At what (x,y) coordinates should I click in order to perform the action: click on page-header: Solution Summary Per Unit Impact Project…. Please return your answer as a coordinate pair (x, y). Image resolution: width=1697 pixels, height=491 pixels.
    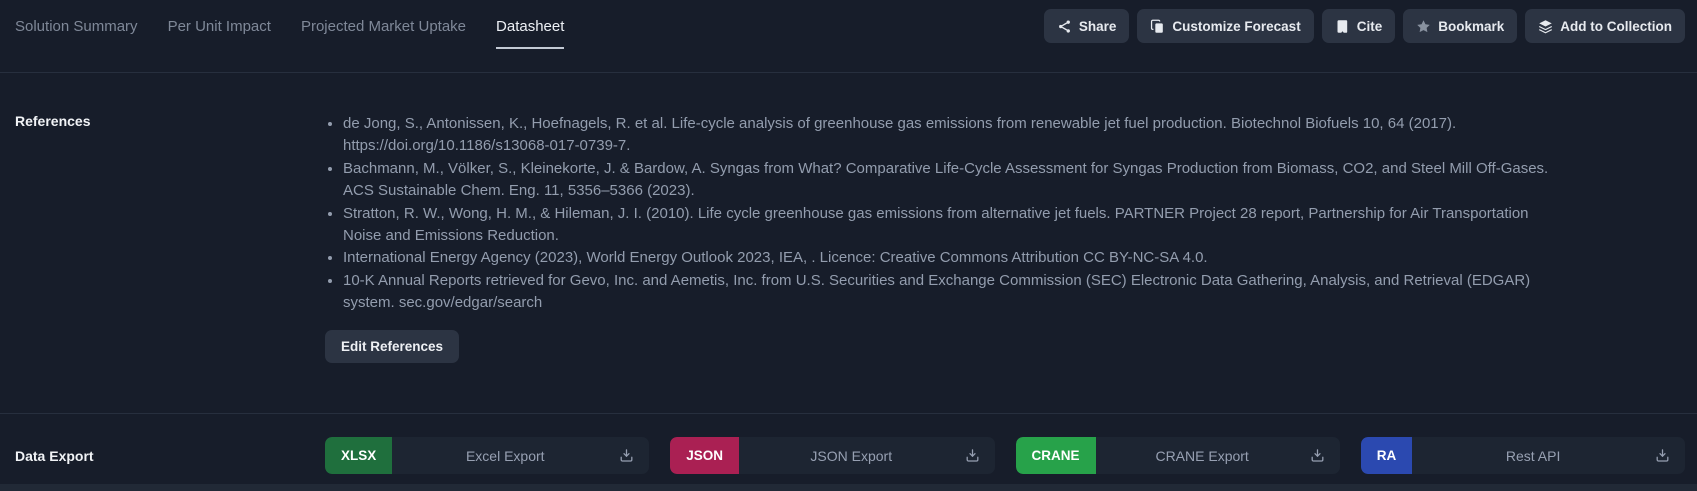
    Looking at the image, I should click on (848, 36).